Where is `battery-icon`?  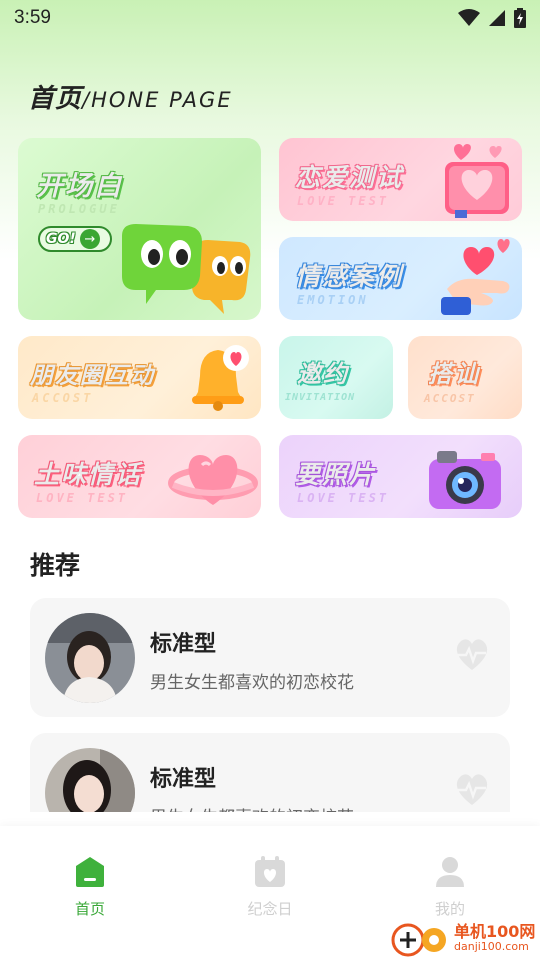
battery-icon is located at coordinates (520, 18).